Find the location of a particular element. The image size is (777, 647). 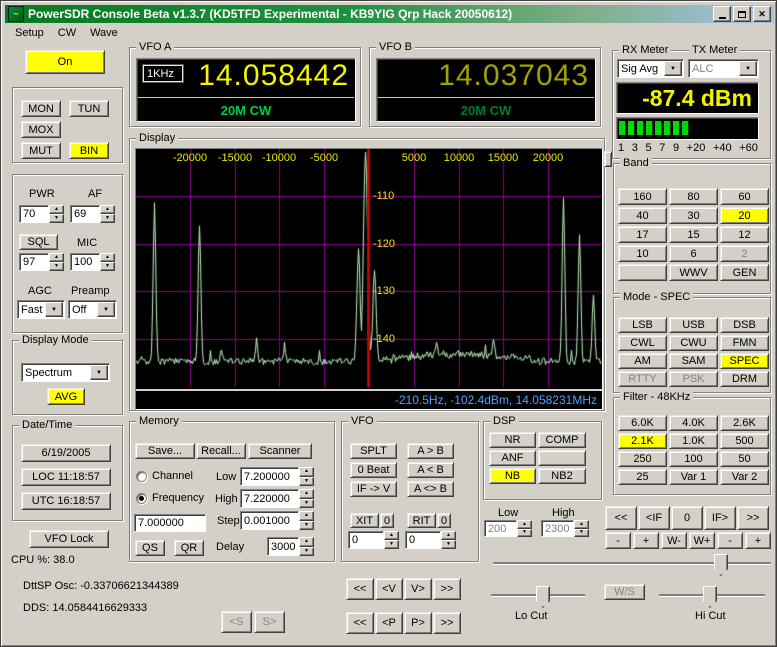

nb-button: NB is located at coordinates (512, 476).